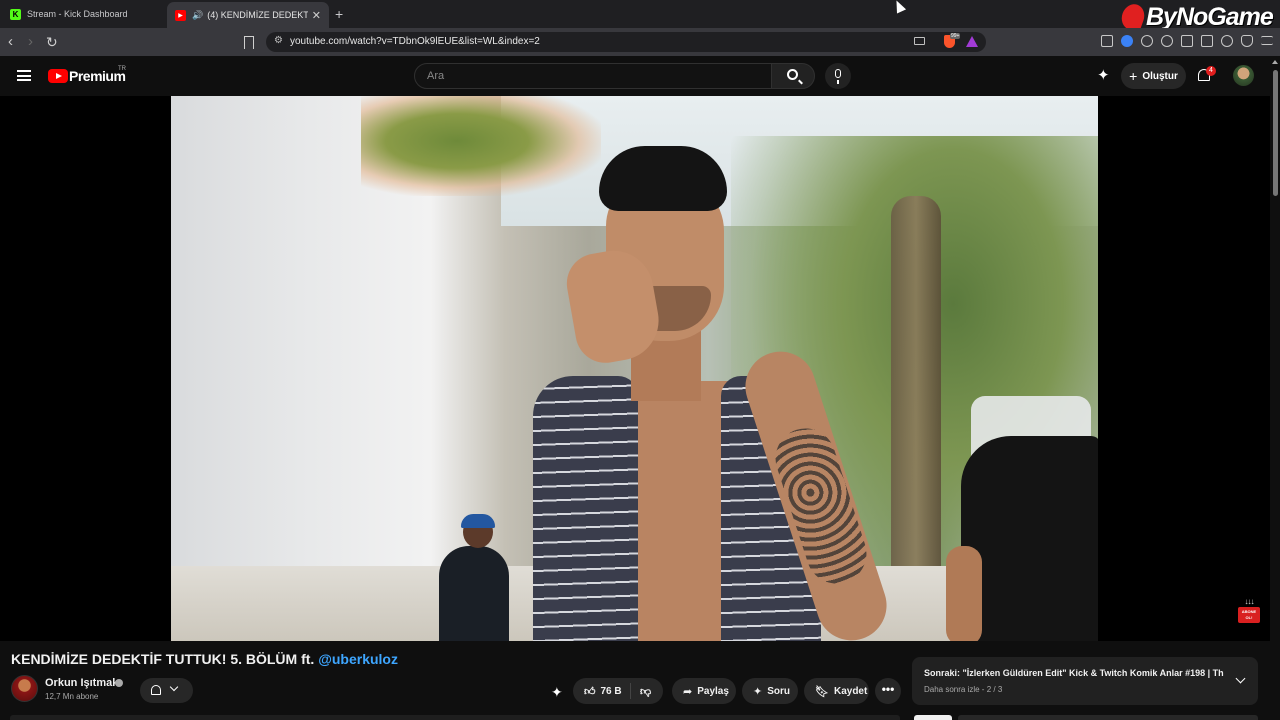  Describe the element at coordinates (1275, 388) in the screenshot. I see `page-scrollbar` at that location.